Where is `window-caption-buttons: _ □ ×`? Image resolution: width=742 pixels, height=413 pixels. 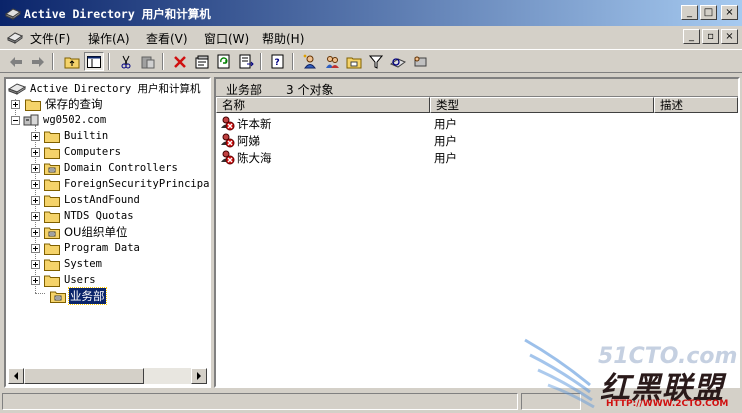 window-caption-buttons: _ □ × is located at coordinates (709, 12).